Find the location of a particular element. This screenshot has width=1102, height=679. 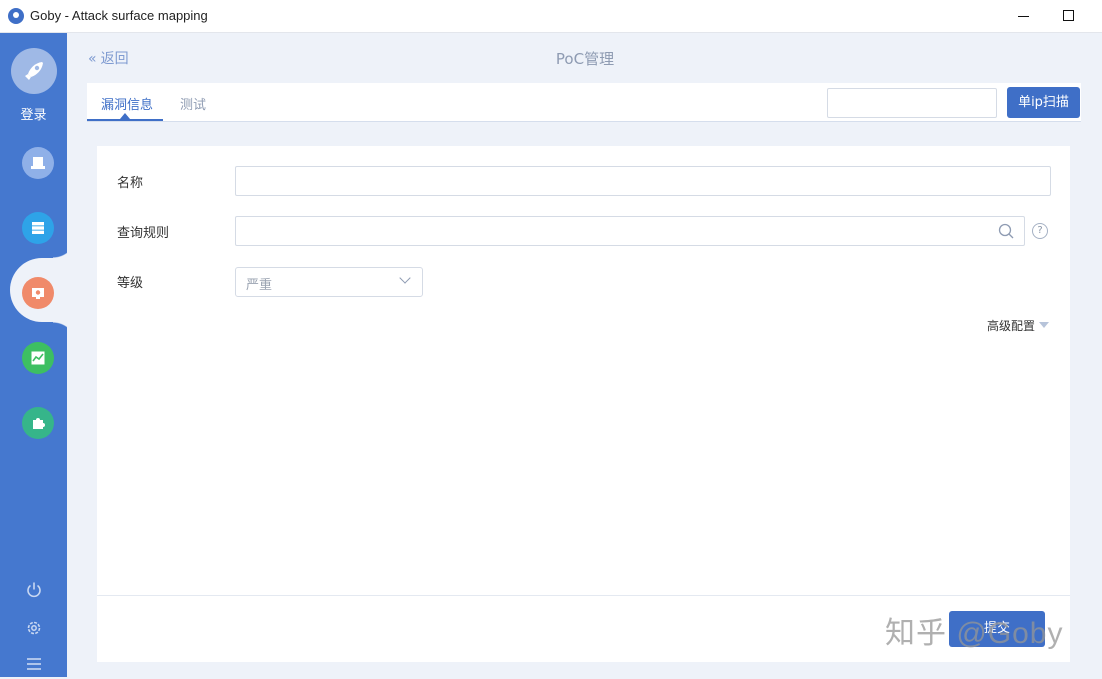

title-bar: Goby - Attack surface mapping is located at coordinates (551, 16).